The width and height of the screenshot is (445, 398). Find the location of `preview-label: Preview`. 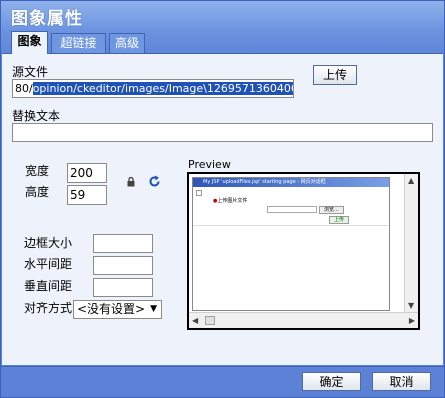

preview-label: Preview is located at coordinates (209, 164).